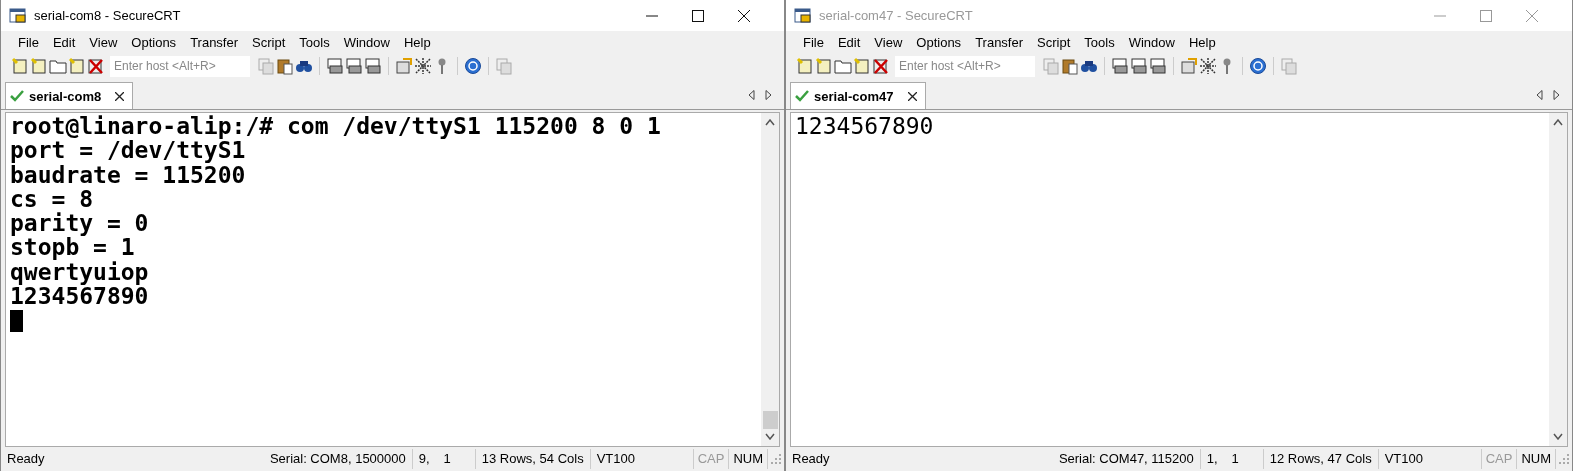 The width and height of the screenshot is (1573, 471). What do you see at coordinates (776, 459) in the screenshot?
I see `resize-grip-icon` at bounding box center [776, 459].